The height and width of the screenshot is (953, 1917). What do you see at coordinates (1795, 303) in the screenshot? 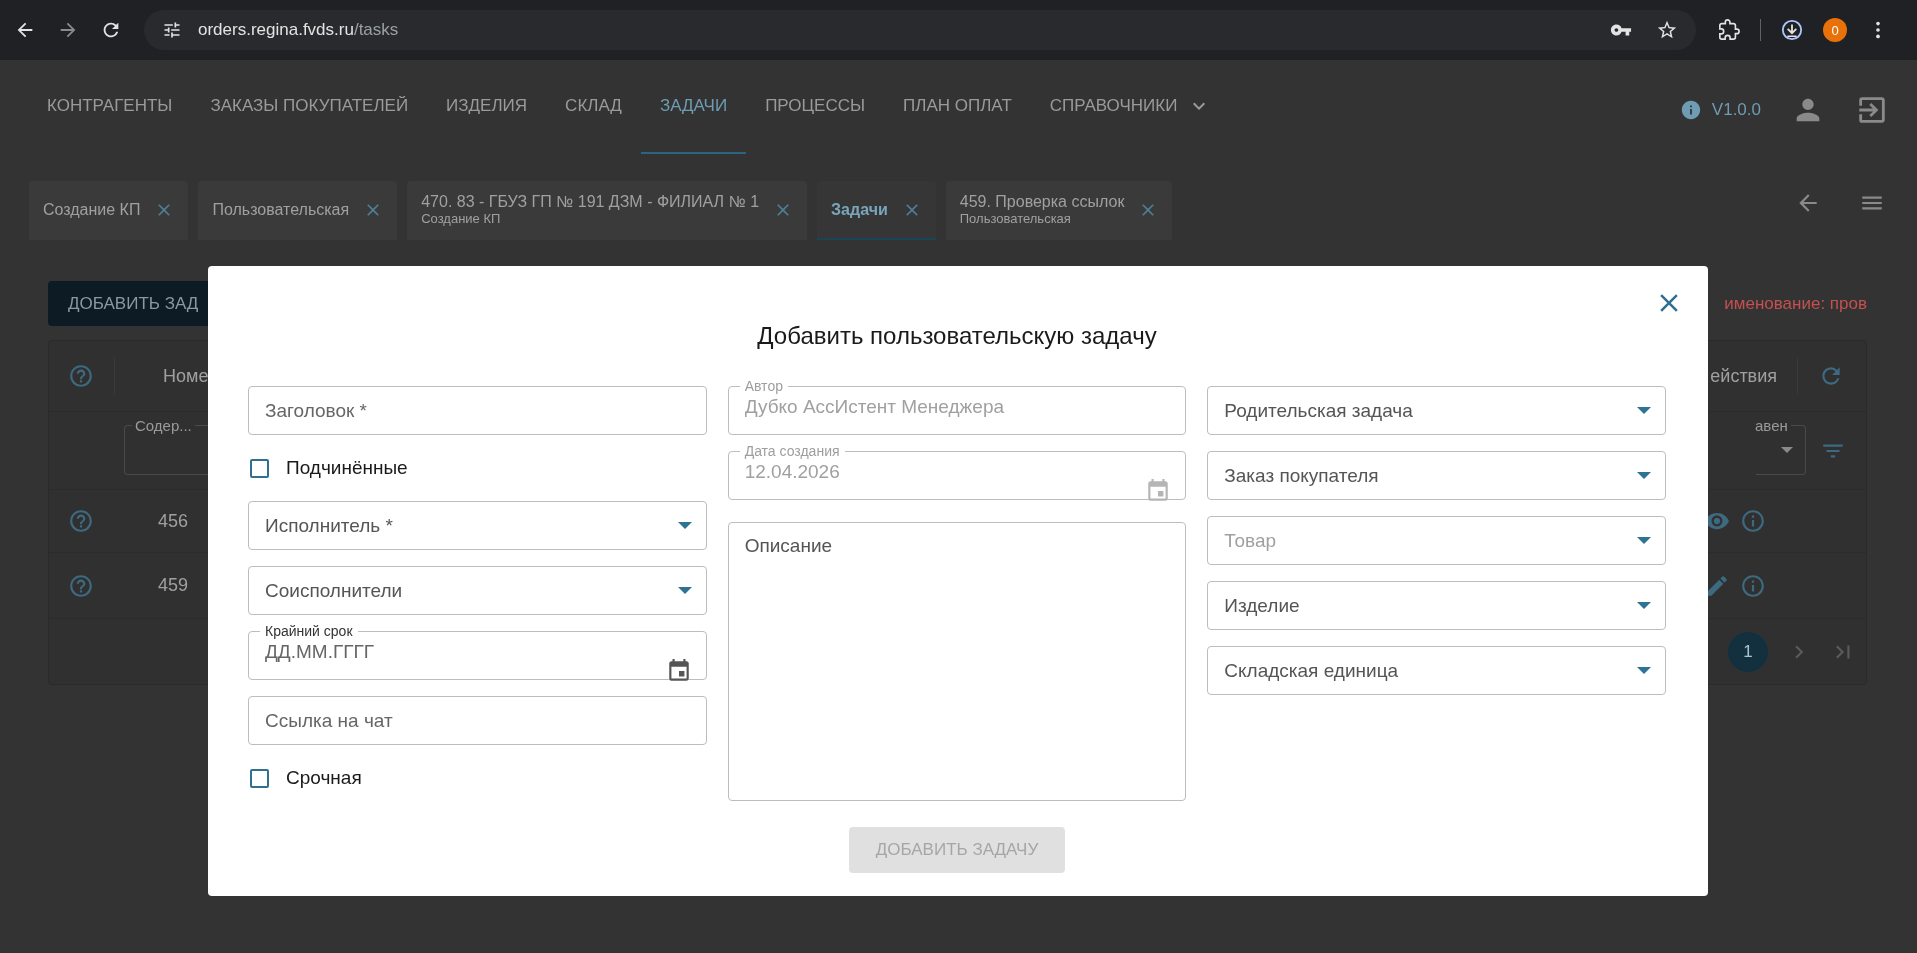
I see `filter-summary: именование: пров` at bounding box center [1795, 303].